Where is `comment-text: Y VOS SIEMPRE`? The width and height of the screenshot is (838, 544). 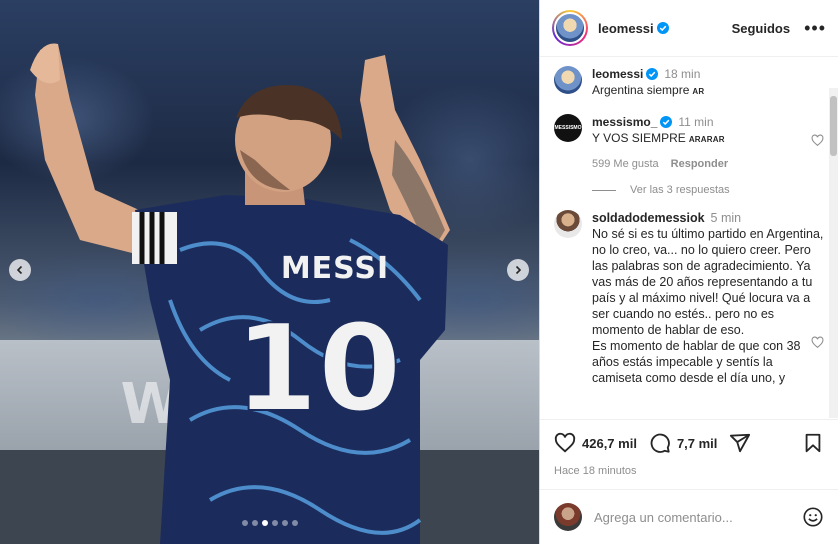 comment-text: Y VOS SIEMPRE is located at coordinates (639, 138).